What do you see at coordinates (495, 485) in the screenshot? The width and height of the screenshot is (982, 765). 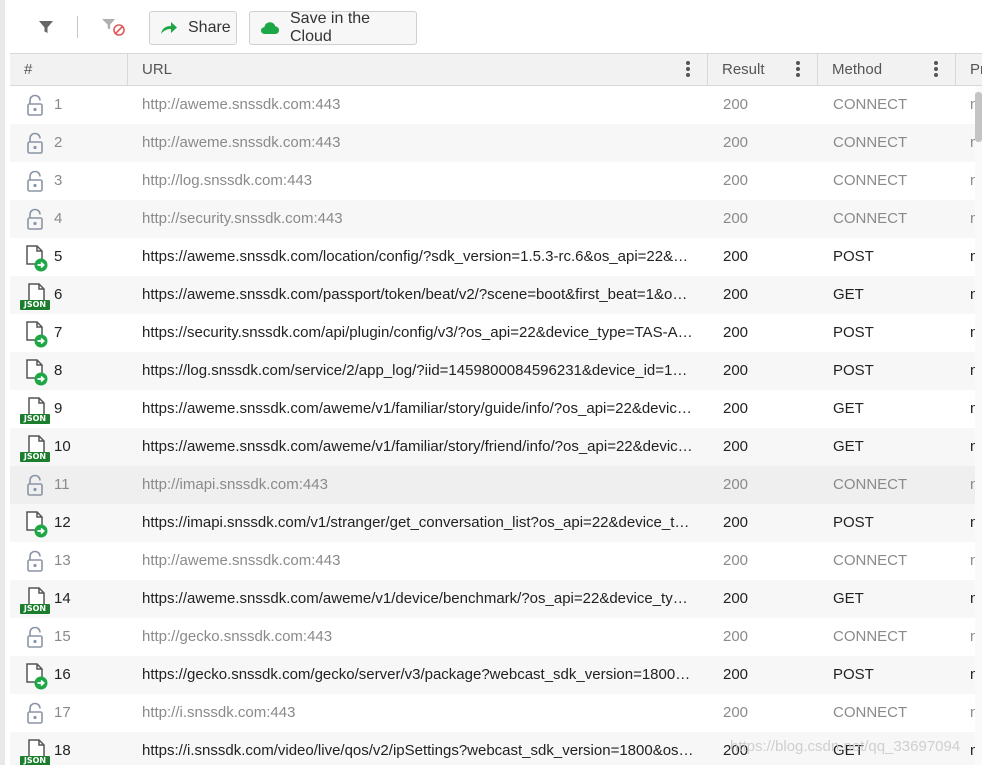 I see `session-row: 11http://imapi.snssdk.com:443200CONNECTn` at bounding box center [495, 485].